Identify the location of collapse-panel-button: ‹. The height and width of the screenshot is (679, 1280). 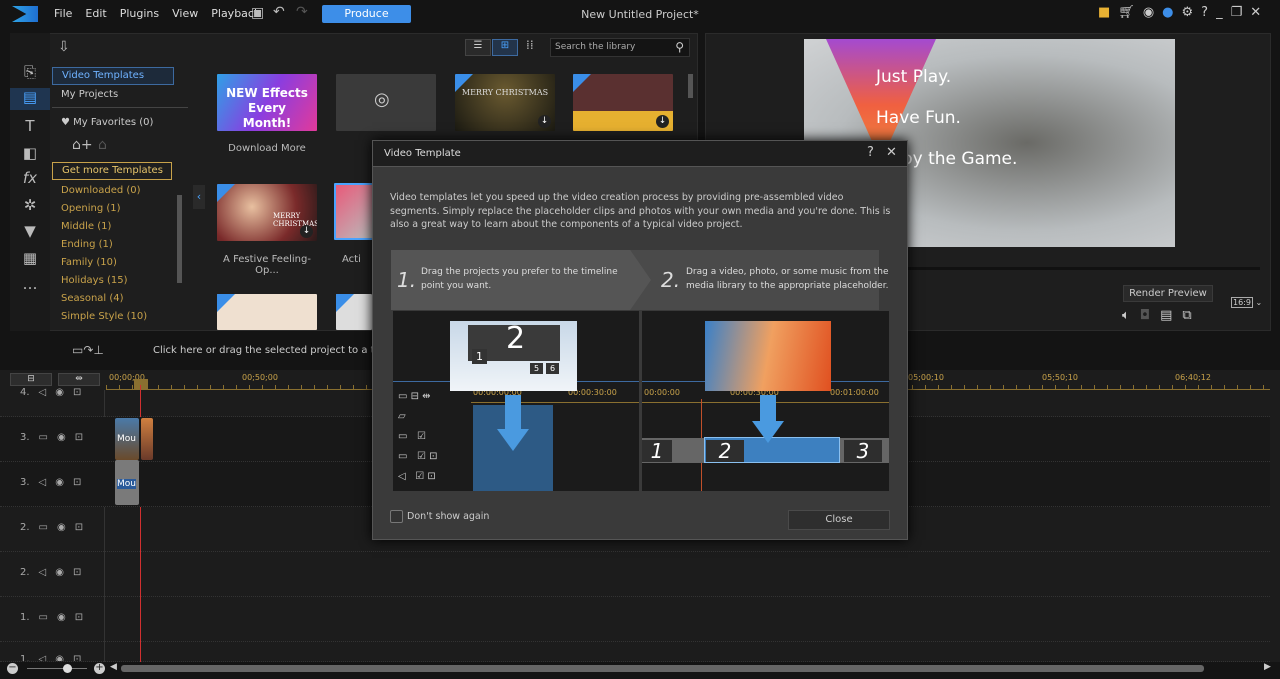
(199, 197).